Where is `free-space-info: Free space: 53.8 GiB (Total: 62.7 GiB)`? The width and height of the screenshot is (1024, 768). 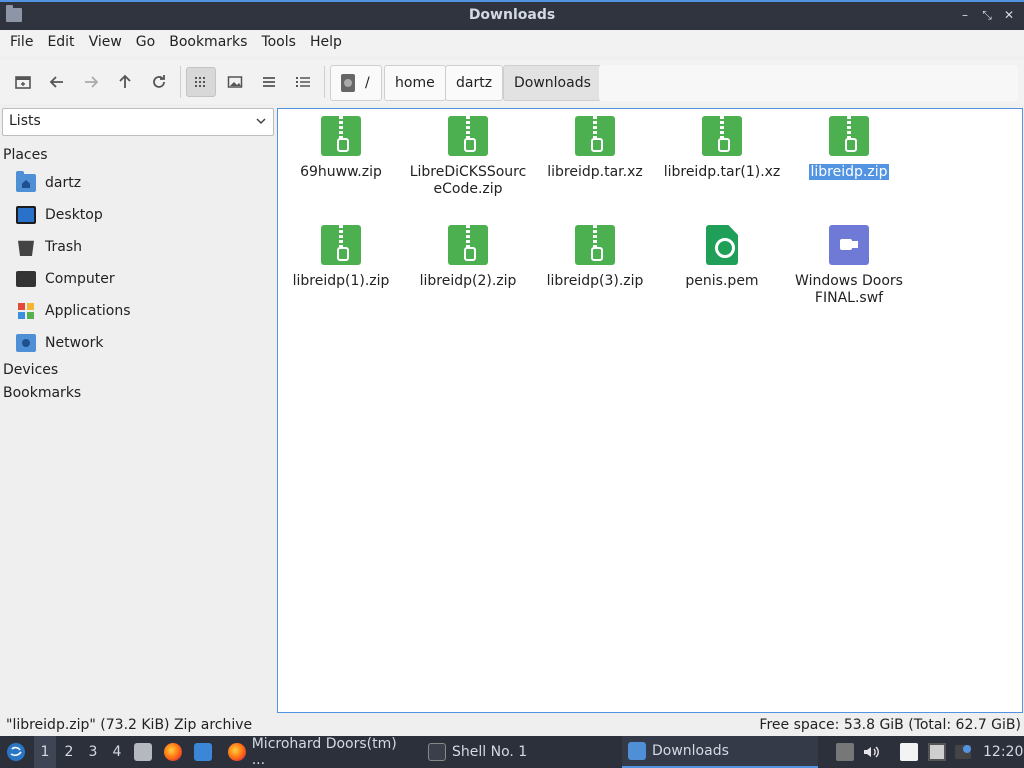
free-space-info: Free space: 53.8 GiB (Total: 62.7 GiB) is located at coordinates (890, 725).